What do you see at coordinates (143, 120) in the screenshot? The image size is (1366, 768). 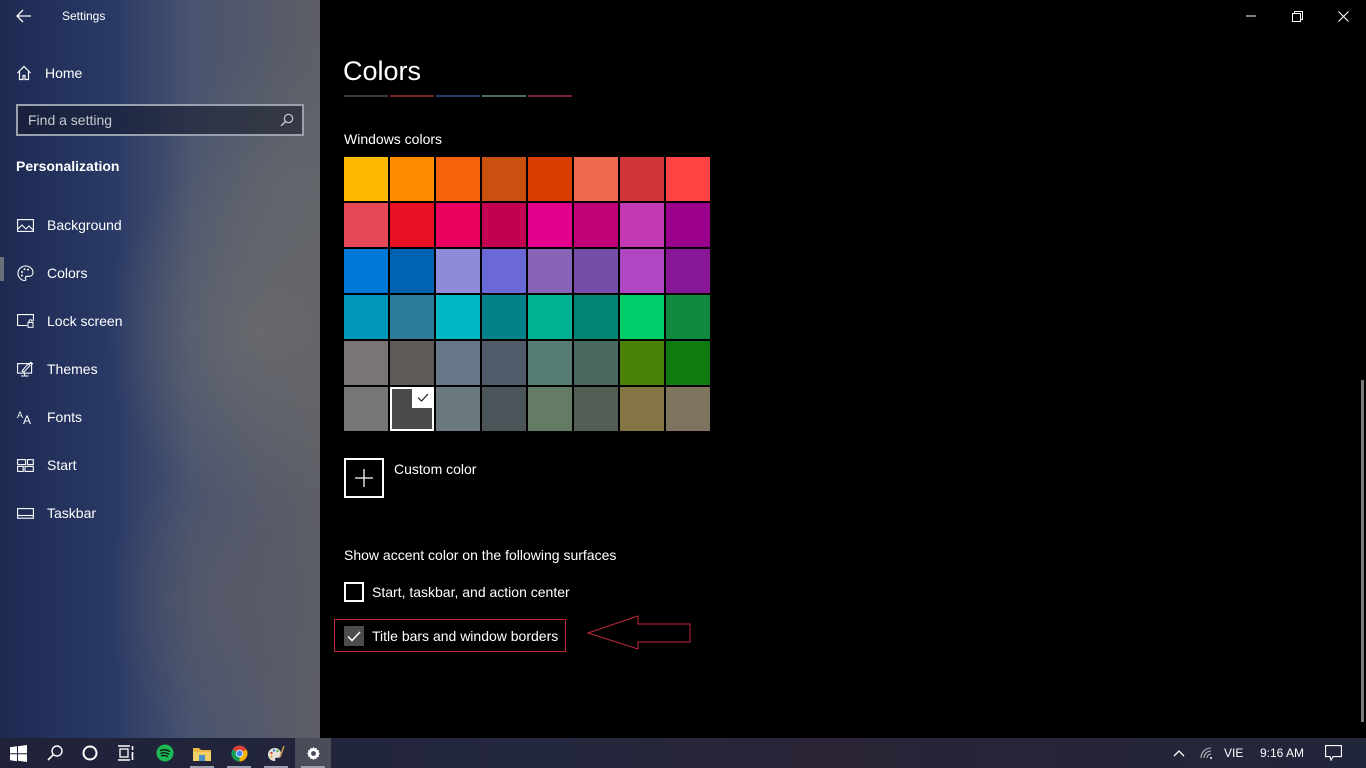 I see `search-input` at bounding box center [143, 120].